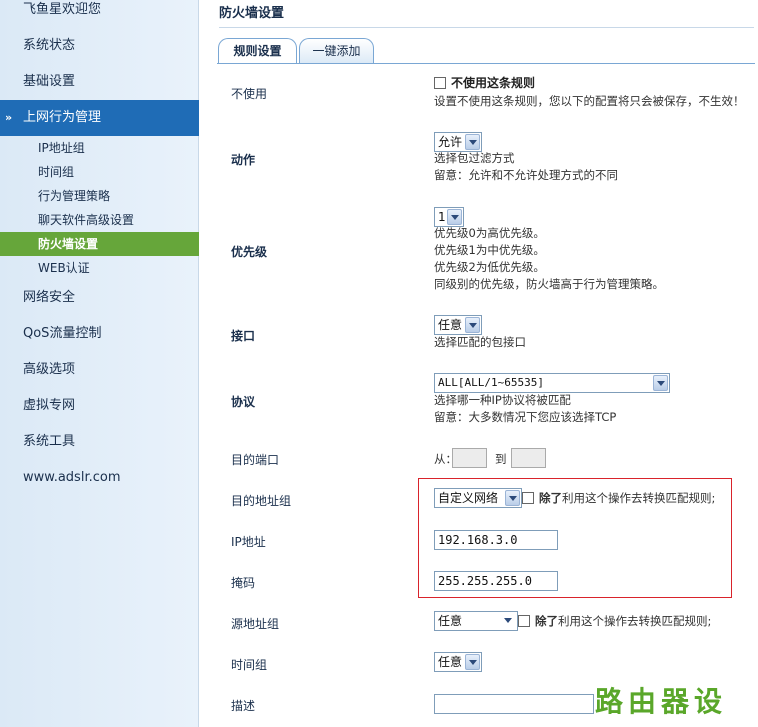 The height and width of the screenshot is (727, 758). I want to click on sidebar-item-vpn: 虚拟专网, so click(99, 406).